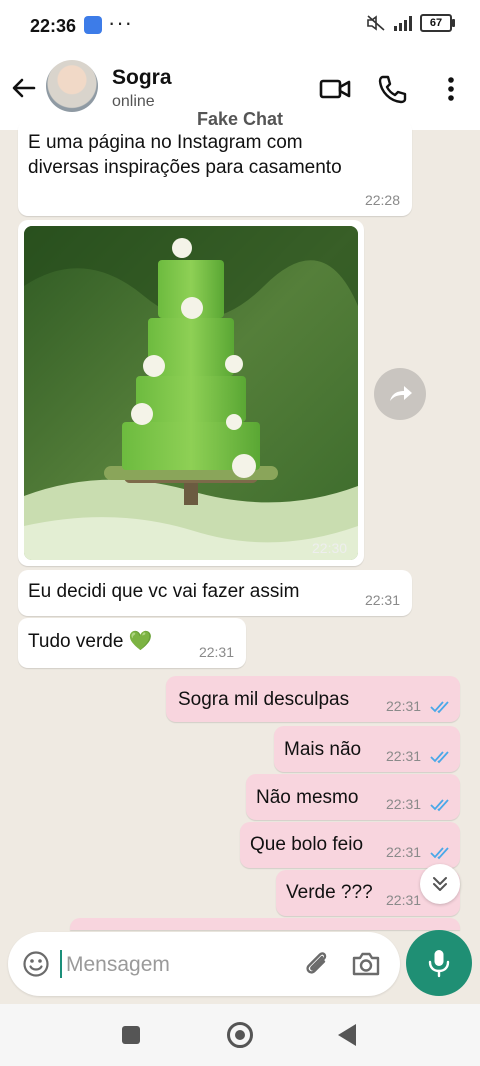 Image resolution: width=480 pixels, height=1066 pixels. Describe the element at coordinates (90, 641) in the screenshot. I see `message-text: Tudo verde 💚` at that location.